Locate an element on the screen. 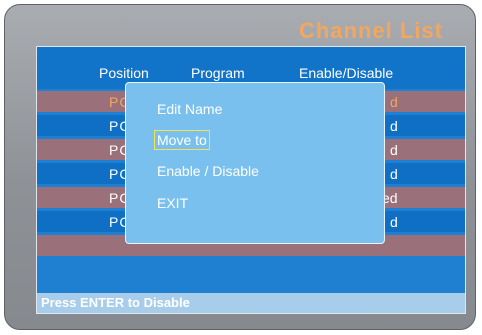  menu-item-edit-name: Edit Name is located at coordinates (189, 109).